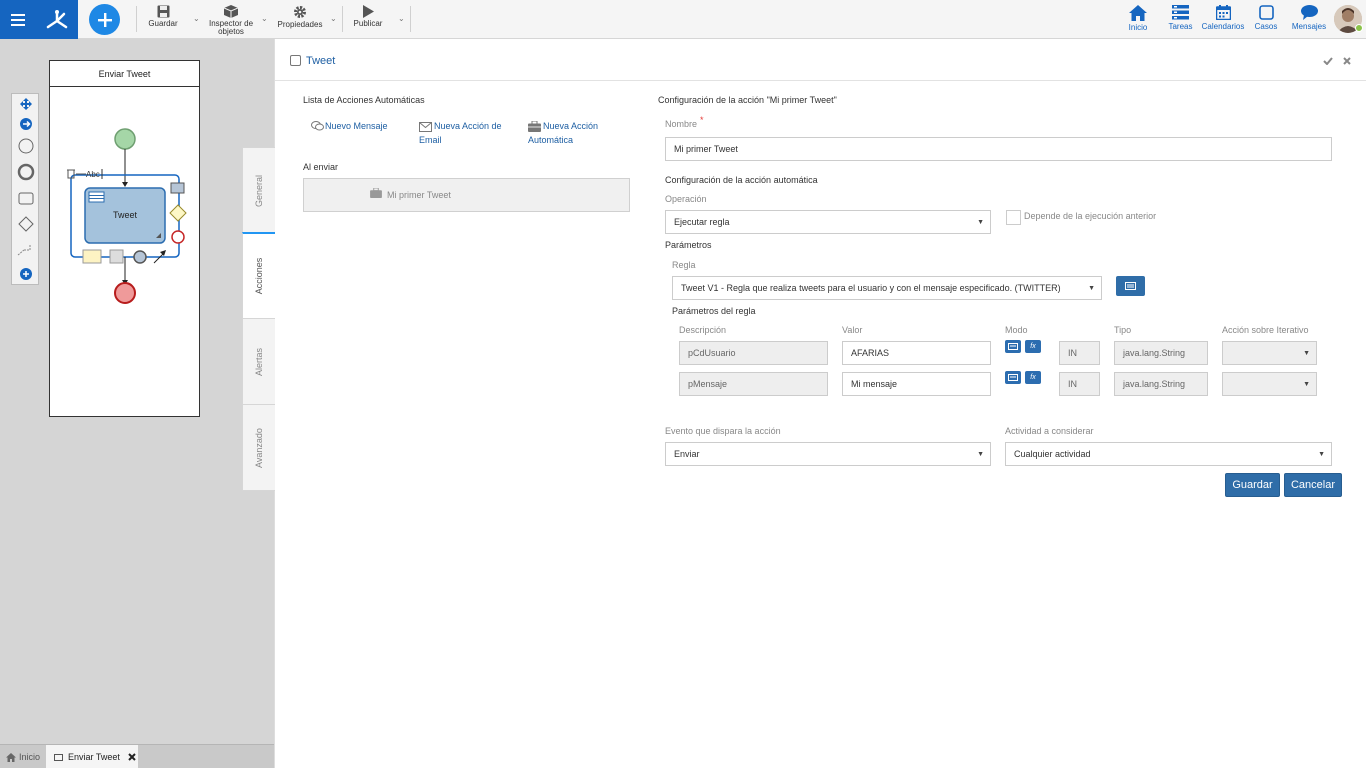 The width and height of the screenshot is (1366, 768). I want to click on tab-avanzado-label: Avanzado, so click(259, 447).